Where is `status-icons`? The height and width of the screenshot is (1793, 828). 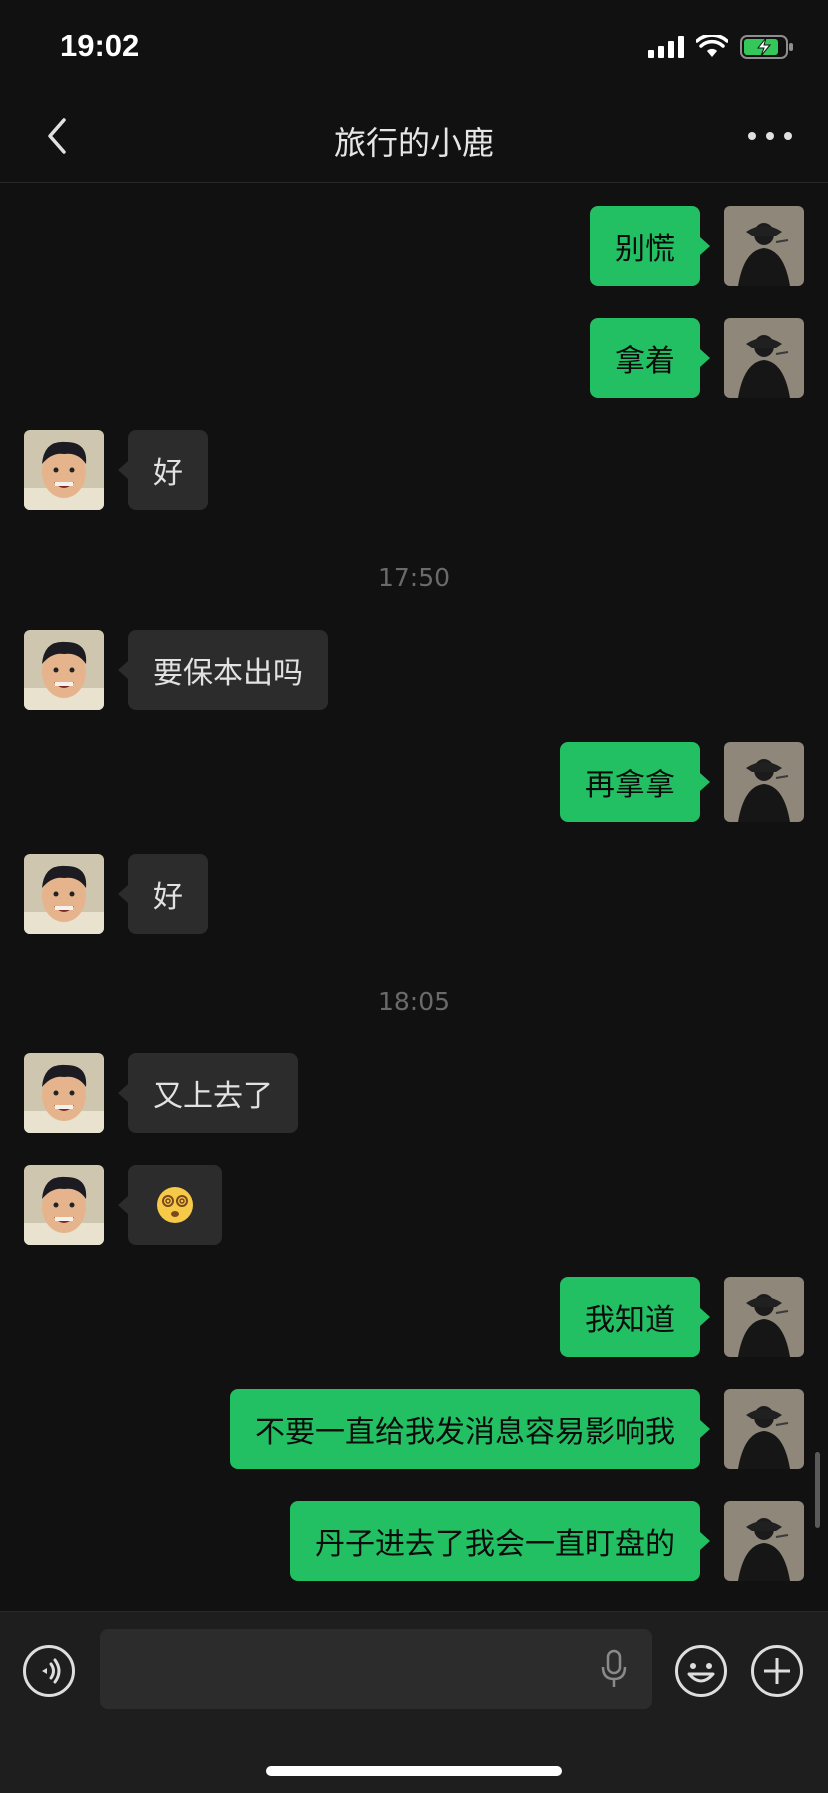 status-icons is located at coordinates (721, 47).